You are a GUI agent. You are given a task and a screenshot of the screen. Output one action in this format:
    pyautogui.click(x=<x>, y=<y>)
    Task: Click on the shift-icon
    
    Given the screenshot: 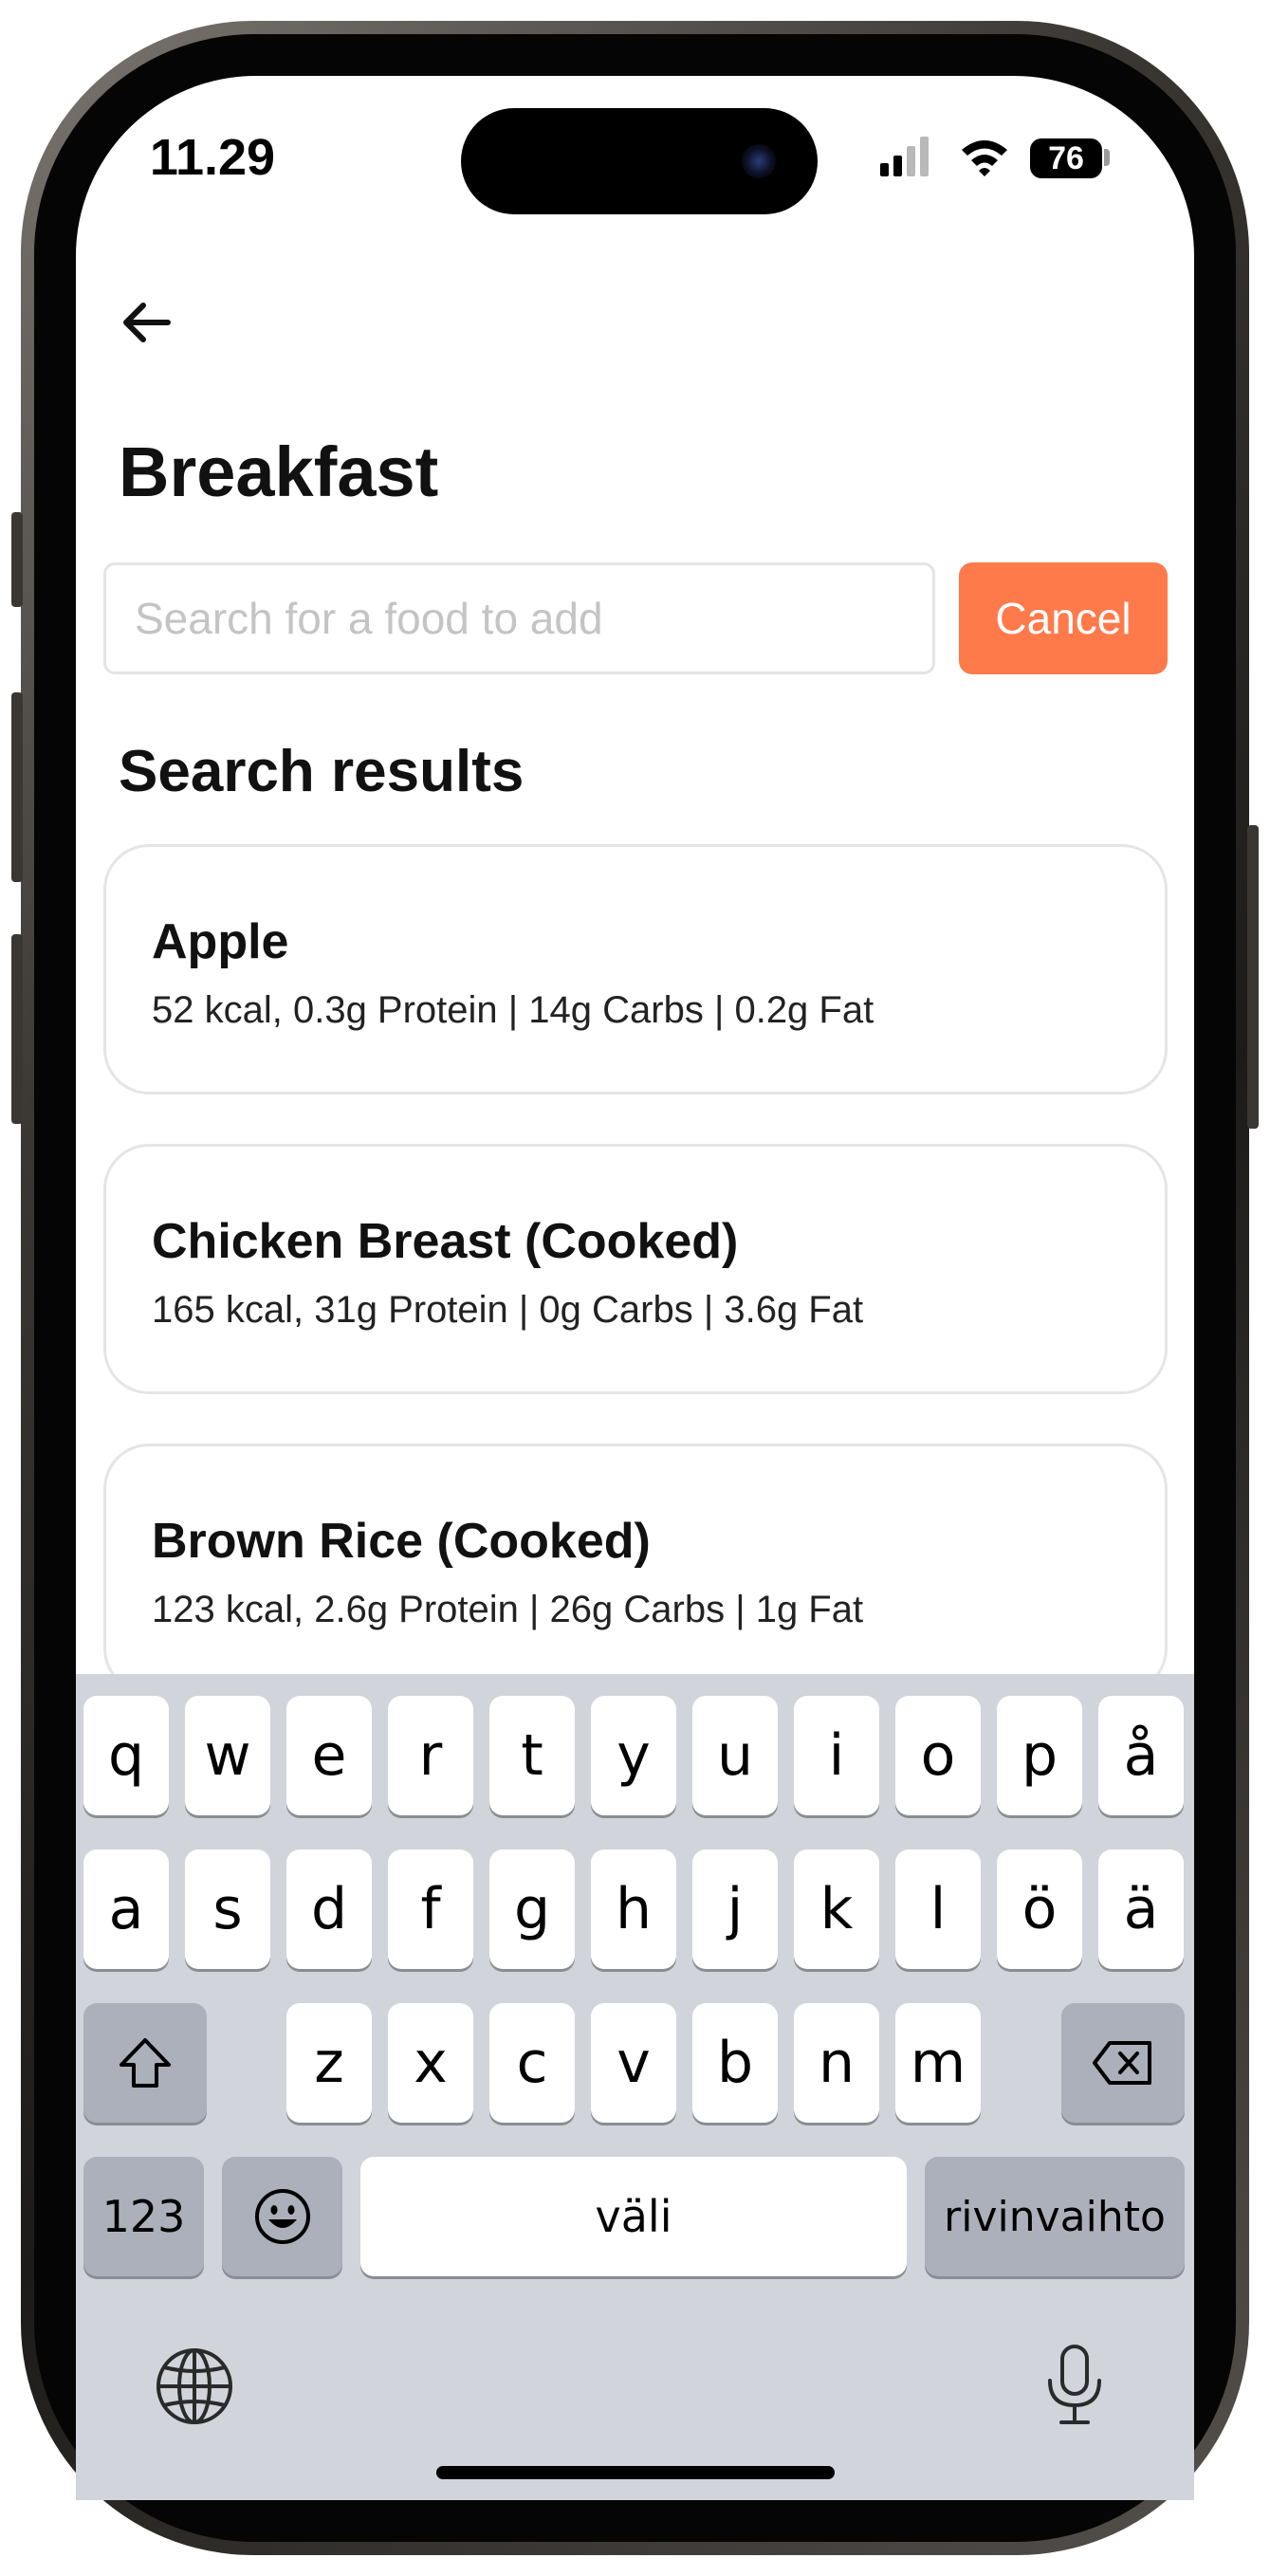 What is the action you would take?
    pyautogui.click(x=145, y=2063)
    